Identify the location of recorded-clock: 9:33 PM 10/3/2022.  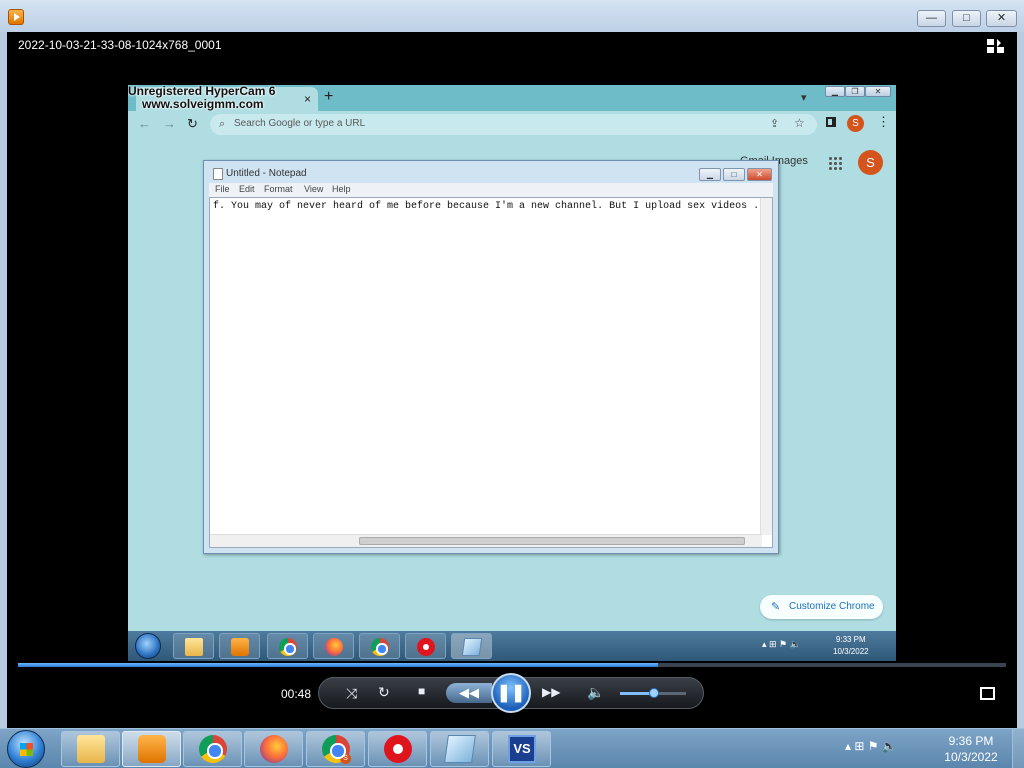
(851, 646).